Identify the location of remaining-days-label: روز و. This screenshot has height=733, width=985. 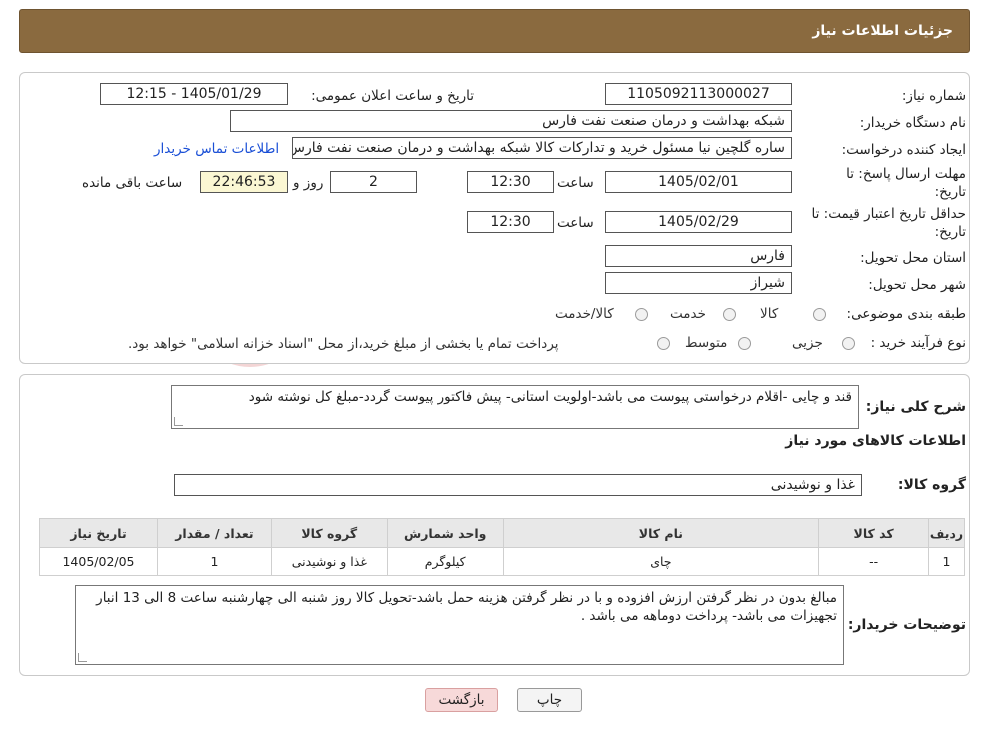
(308, 183).